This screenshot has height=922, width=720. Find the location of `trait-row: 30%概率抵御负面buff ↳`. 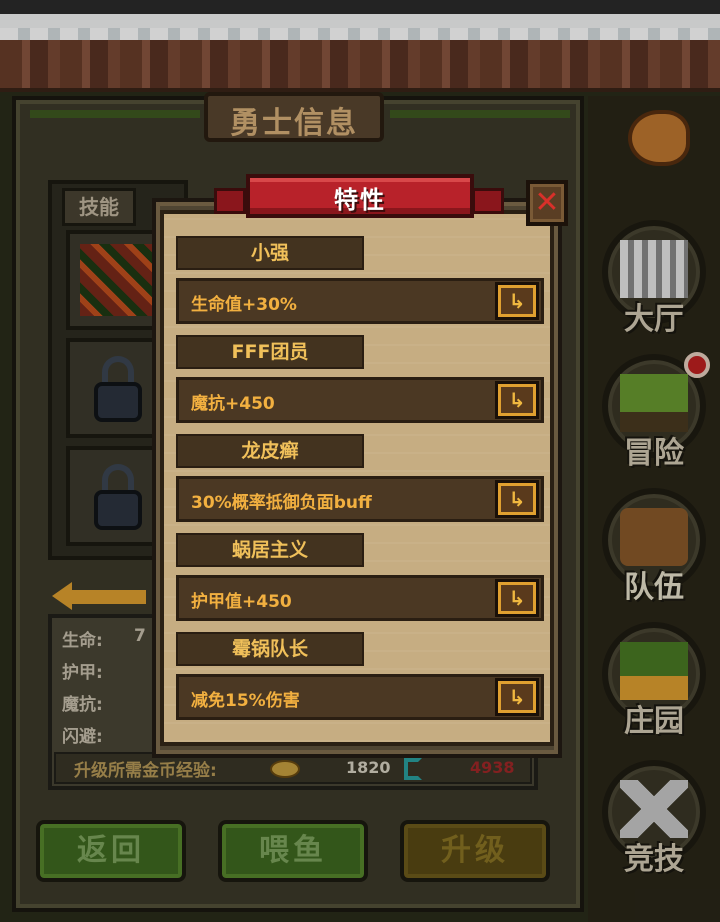

trait-row: 30%概率抵御负面buff ↳ is located at coordinates (360, 499).